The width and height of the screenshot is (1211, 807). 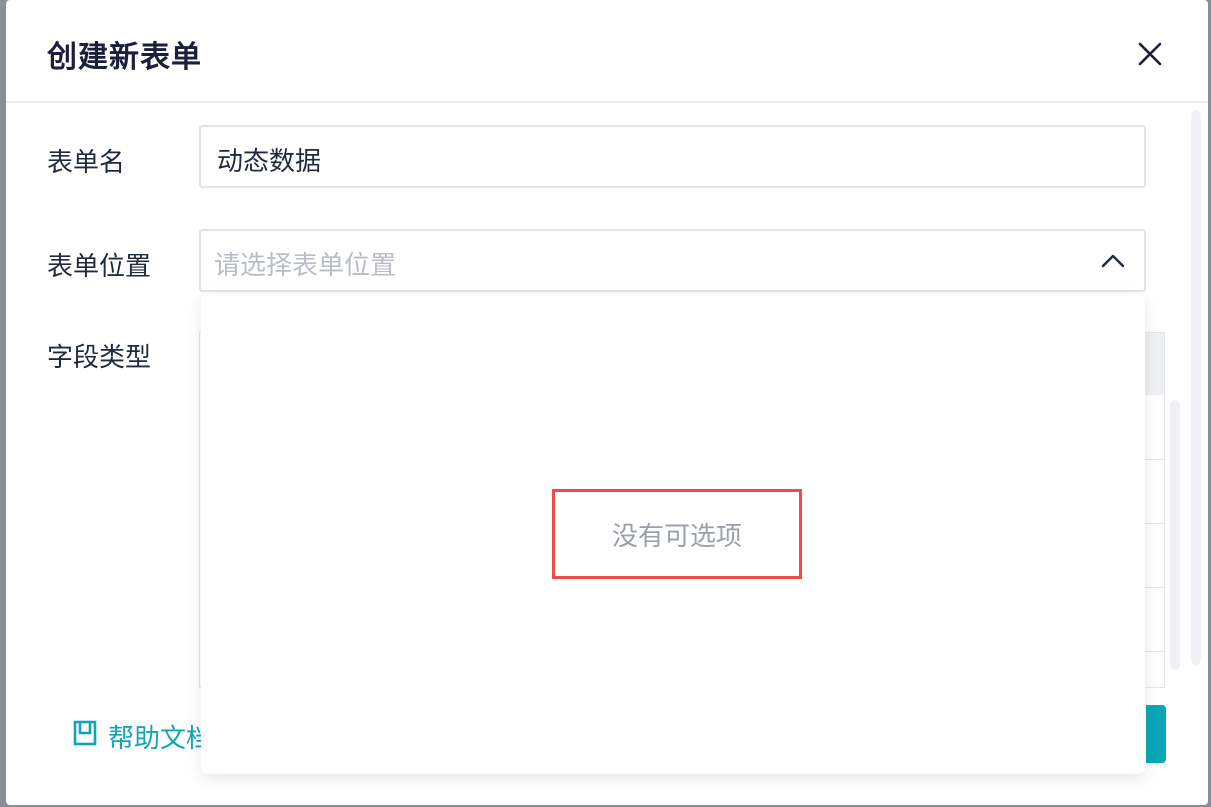 What do you see at coordinates (305, 266) in the screenshot?
I see `form-location-placeholder: 请选择表单位置` at bounding box center [305, 266].